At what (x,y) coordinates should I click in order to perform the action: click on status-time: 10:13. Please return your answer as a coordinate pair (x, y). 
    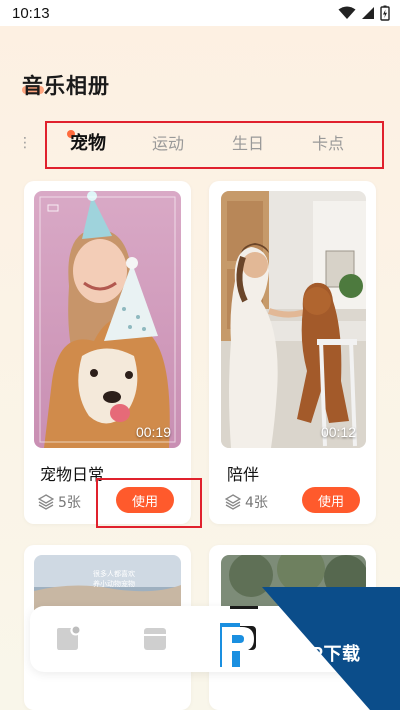
    Looking at the image, I should click on (31, 13).